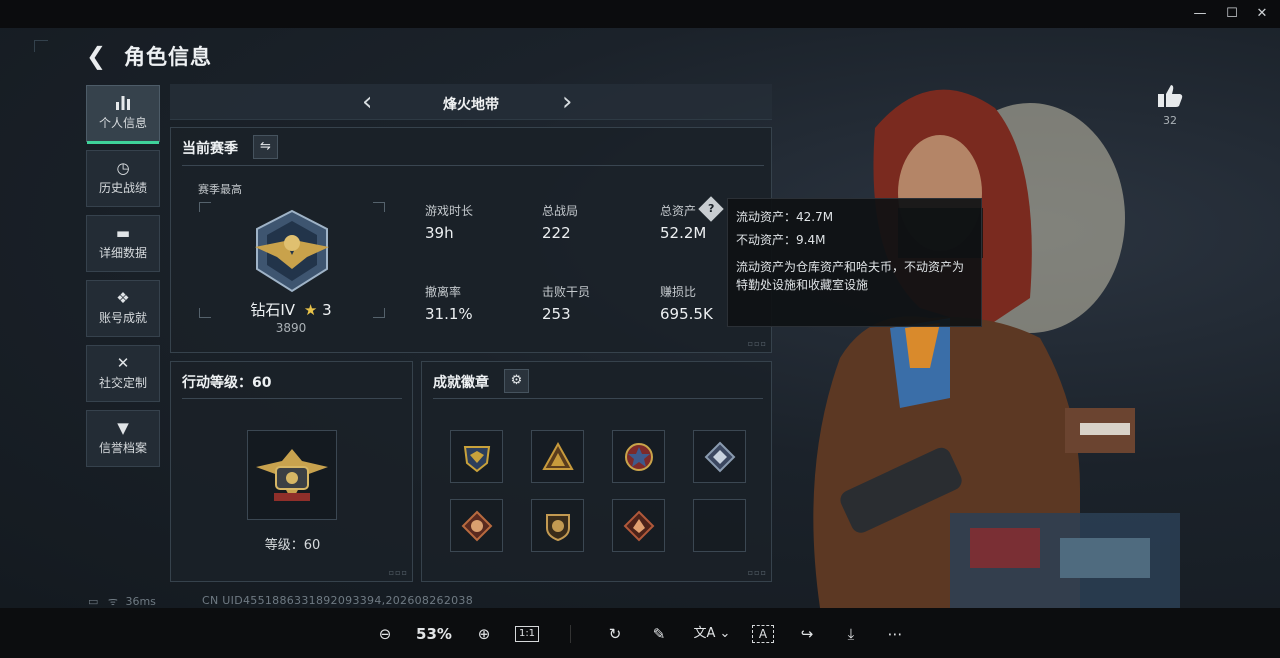 This screenshot has height=658, width=1280. I want to click on fox-badge-icon, so click(477, 526).